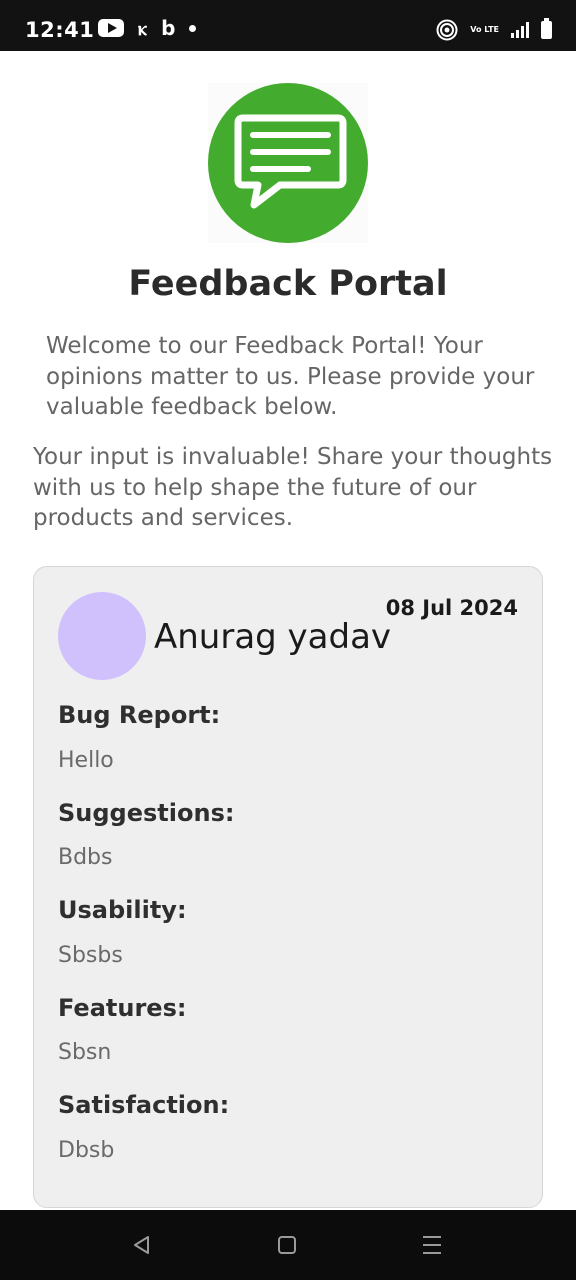 The width and height of the screenshot is (576, 1280). I want to click on satisfaction-label: Satisfaction:, so click(144, 1105).